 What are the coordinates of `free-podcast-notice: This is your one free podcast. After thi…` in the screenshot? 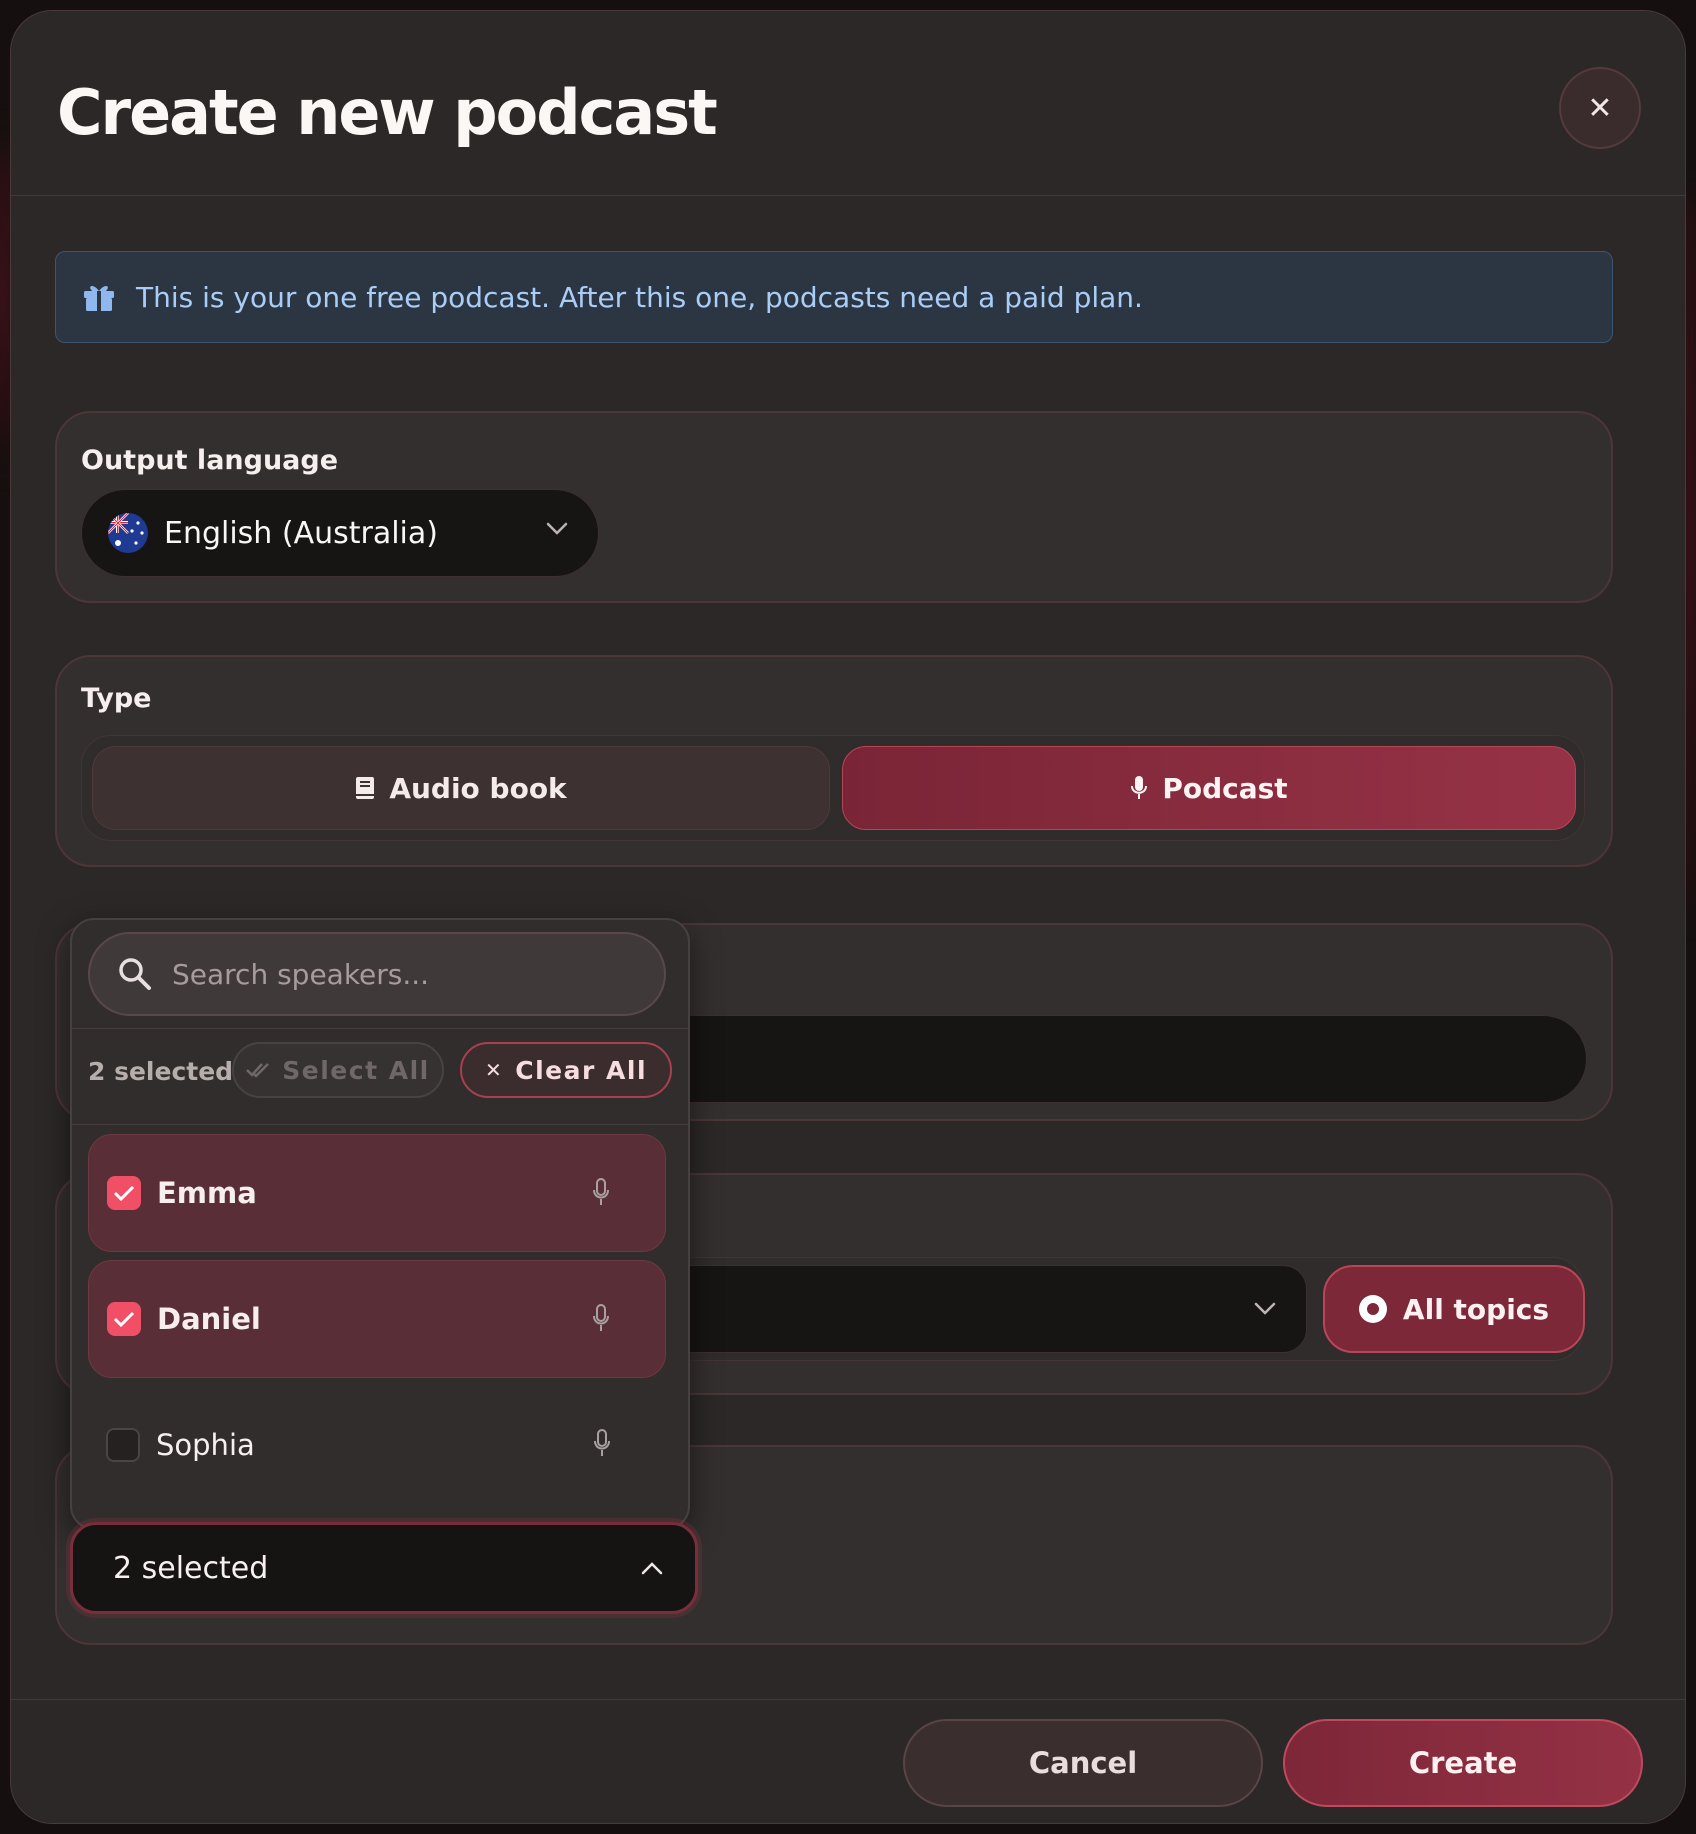 It's located at (834, 297).